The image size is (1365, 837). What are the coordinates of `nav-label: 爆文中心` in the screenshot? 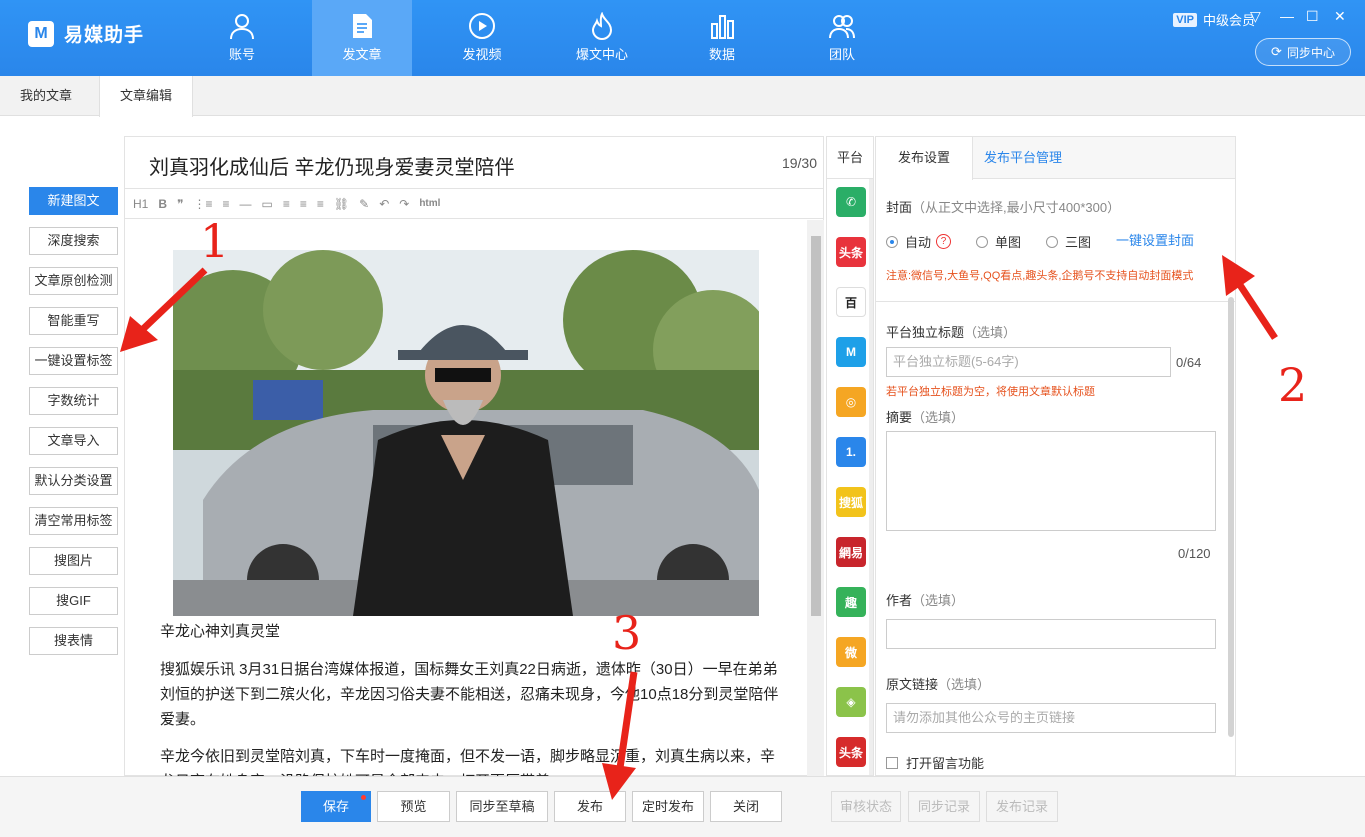 It's located at (601, 54).